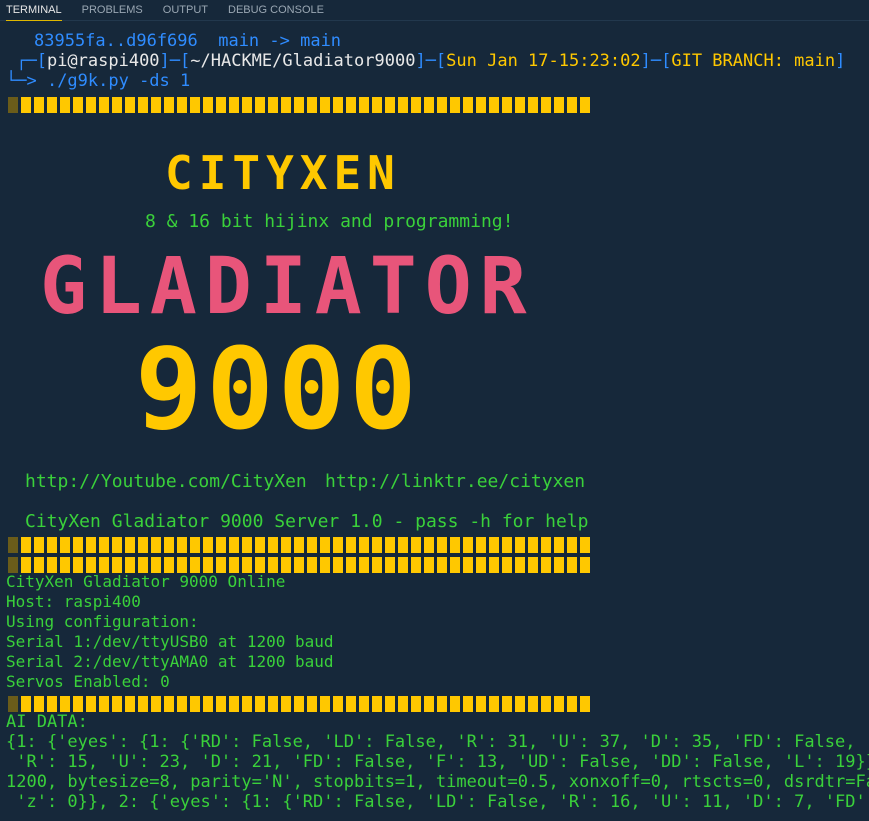 The width and height of the screenshot is (869, 821). I want to click on tab-terminal: TERMINAL, so click(34, 10).